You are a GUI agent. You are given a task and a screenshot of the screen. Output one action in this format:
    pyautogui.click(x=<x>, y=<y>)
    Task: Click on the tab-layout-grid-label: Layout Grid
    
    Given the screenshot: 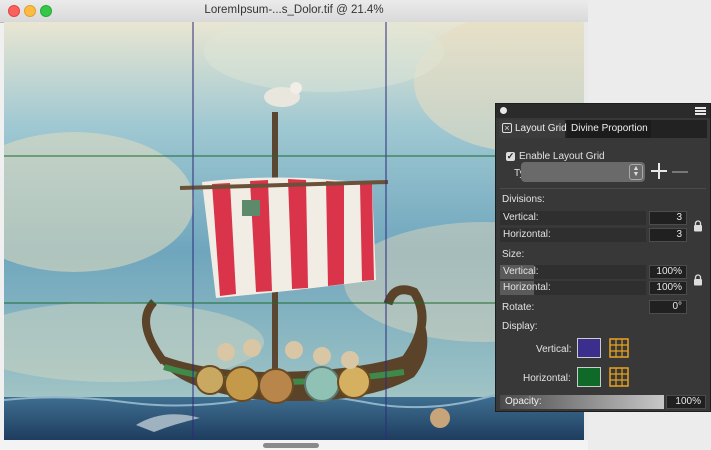 What is the action you would take?
    pyautogui.click(x=541, y=128)
    